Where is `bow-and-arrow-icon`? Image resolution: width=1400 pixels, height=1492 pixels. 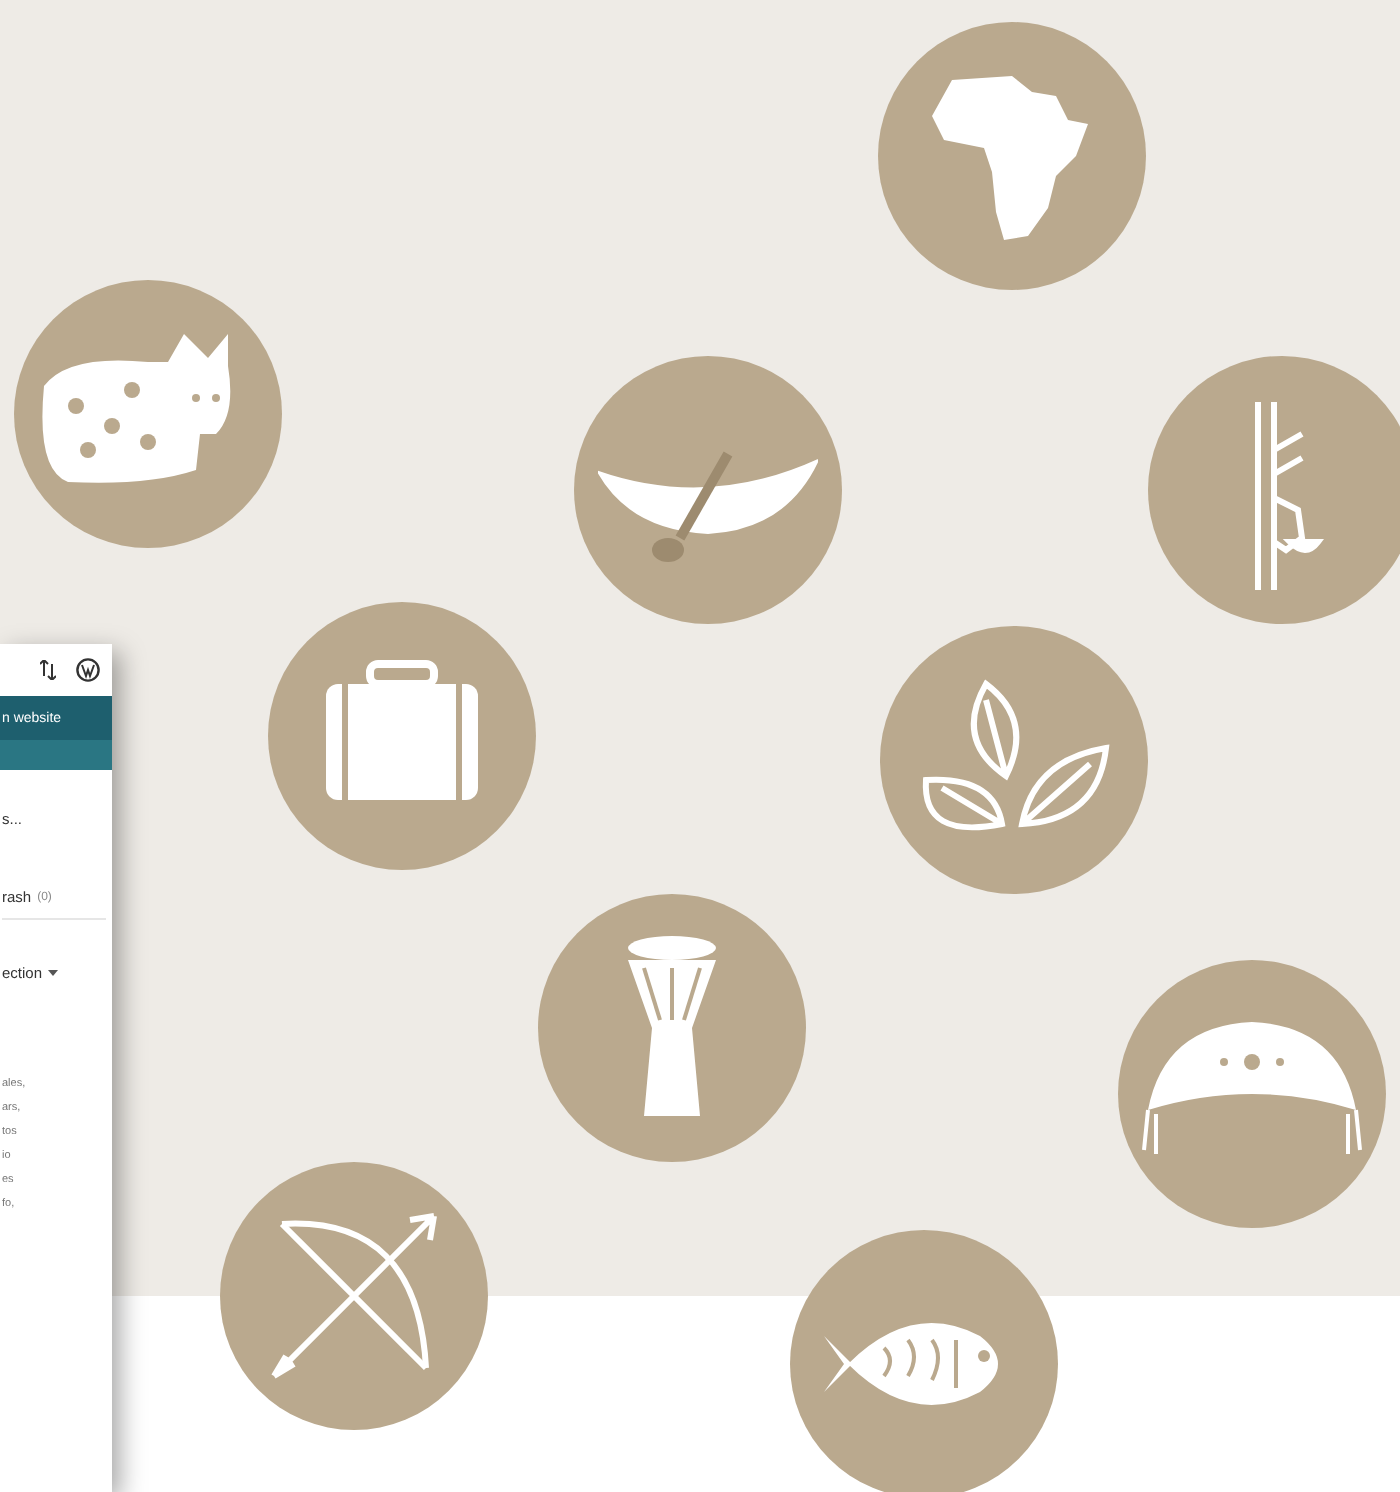
bow-and-arrow-icon is located at coordinates (354, 1296).